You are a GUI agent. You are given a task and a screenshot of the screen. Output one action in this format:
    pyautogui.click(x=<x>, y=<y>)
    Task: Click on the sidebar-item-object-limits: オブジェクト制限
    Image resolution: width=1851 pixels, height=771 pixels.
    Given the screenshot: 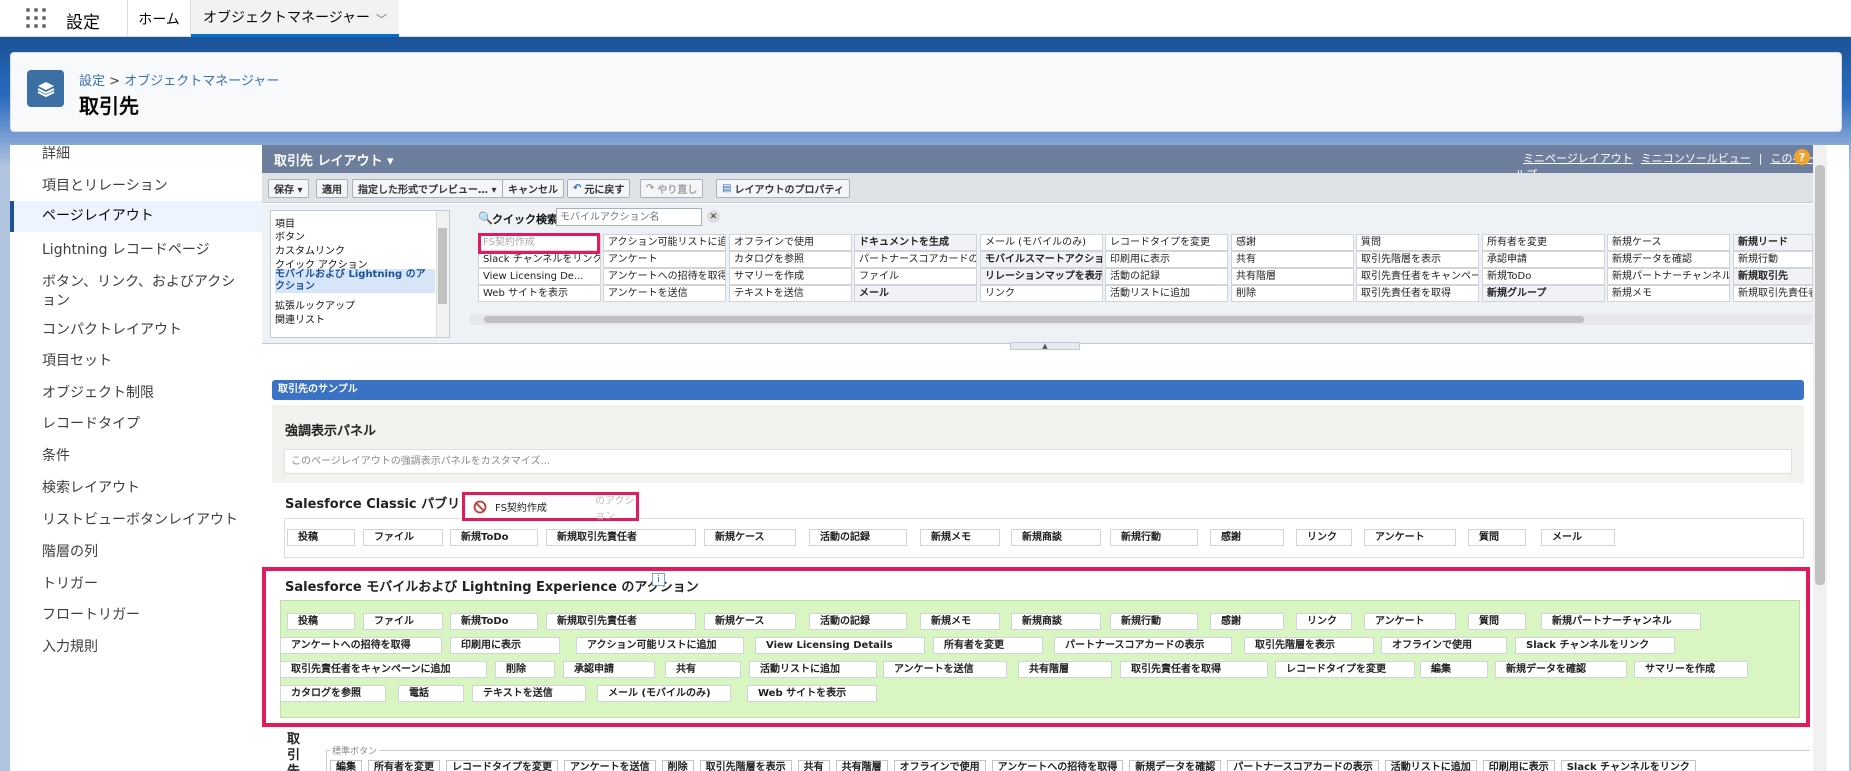 What is the action you would take?
    pyautogui.click(x=136, y=393)
    